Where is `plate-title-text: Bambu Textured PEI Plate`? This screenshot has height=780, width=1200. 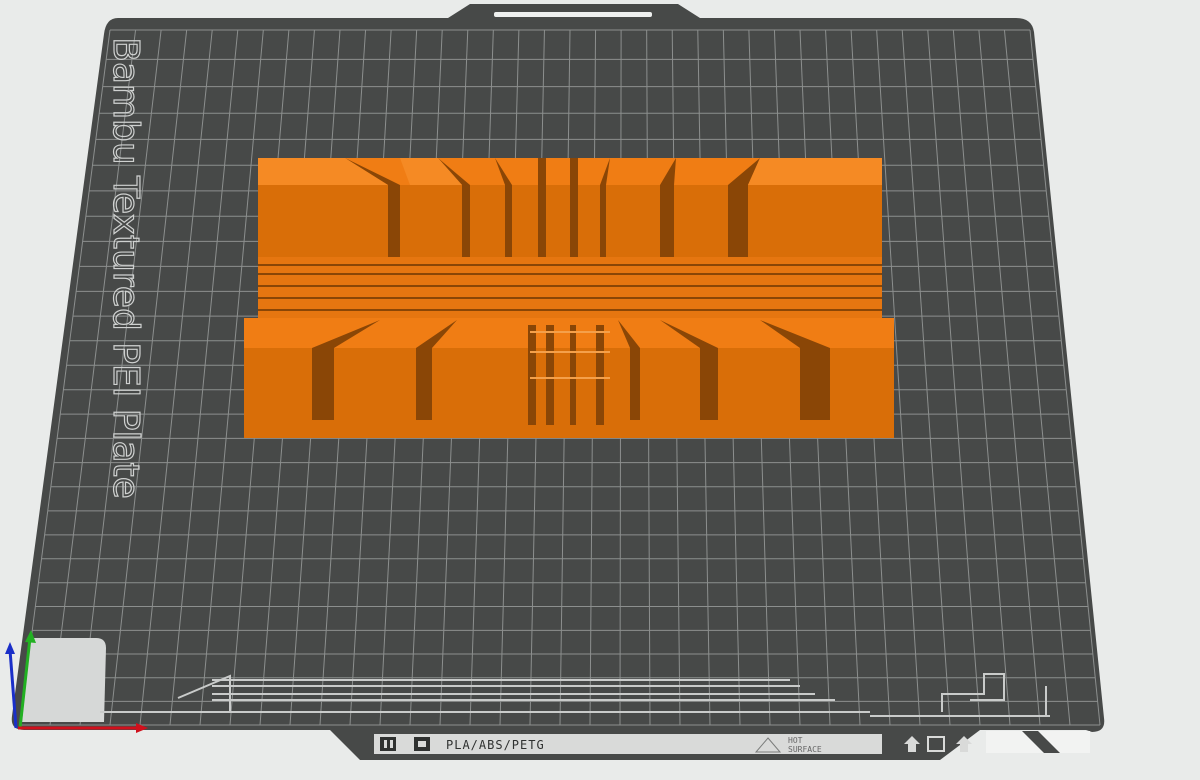 plate-title-text: Bambu Textured PEI Plate is located at coordinates (125, 268).